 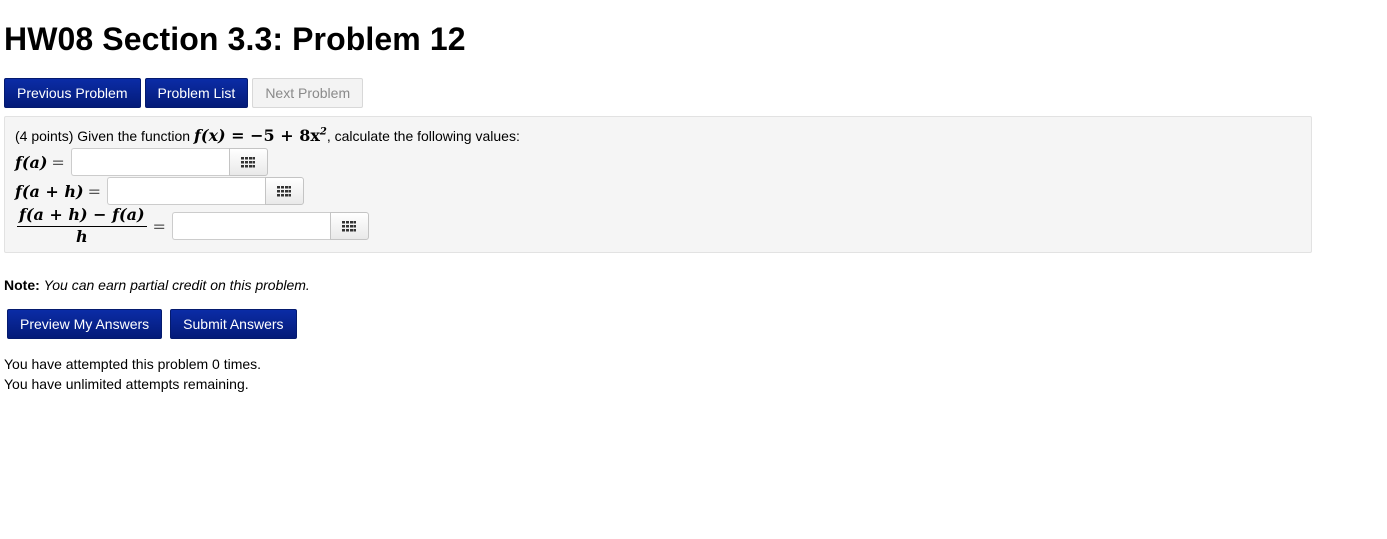 What do you see at coordinates (72, 93) in the screenshot?
I see `previous-problem-button: Previous Problem` at bounding box center [72, 93].